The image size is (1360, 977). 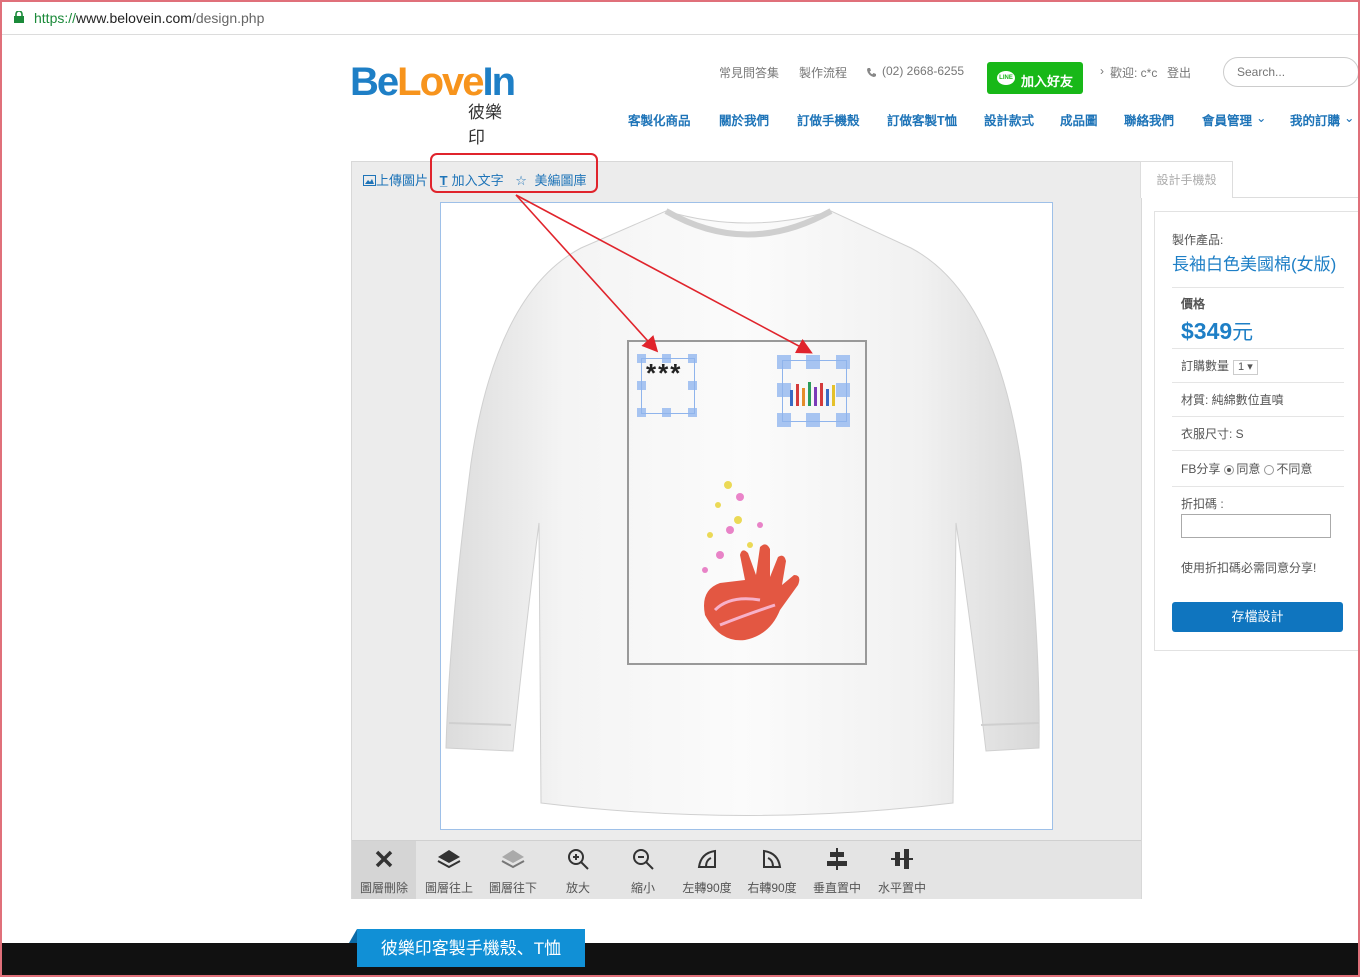 I want to click on footer-title: 彼樂印客製手機殼、T恤, so click(x=467, y=948).